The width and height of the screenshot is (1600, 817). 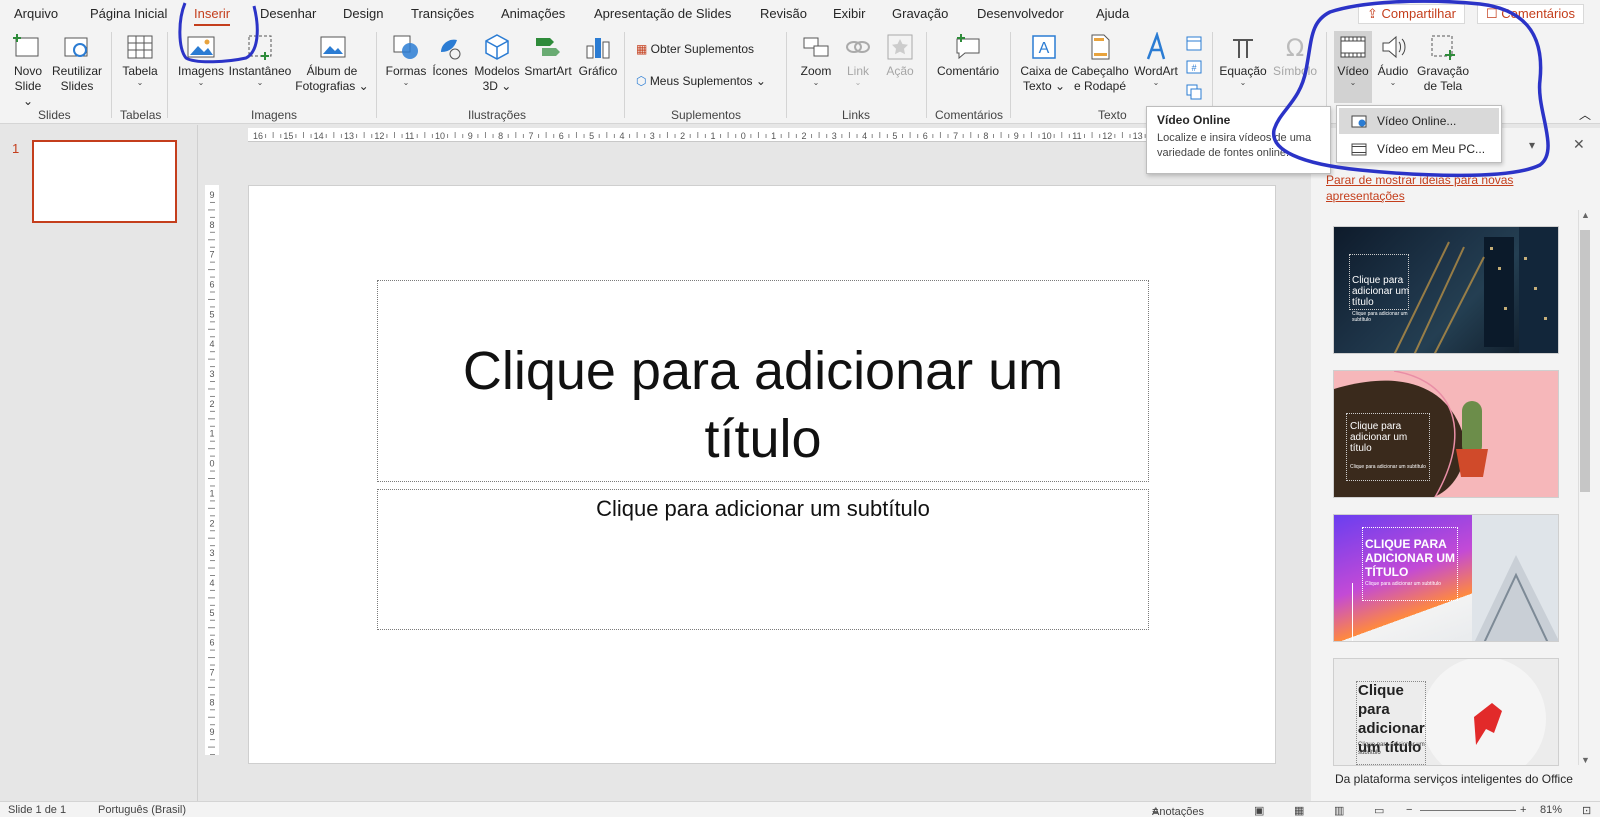 What do you see at coordinates (54, 115) in the screenshot?
I see `group-label-slides: Slides` at bounding box center [54, 115].